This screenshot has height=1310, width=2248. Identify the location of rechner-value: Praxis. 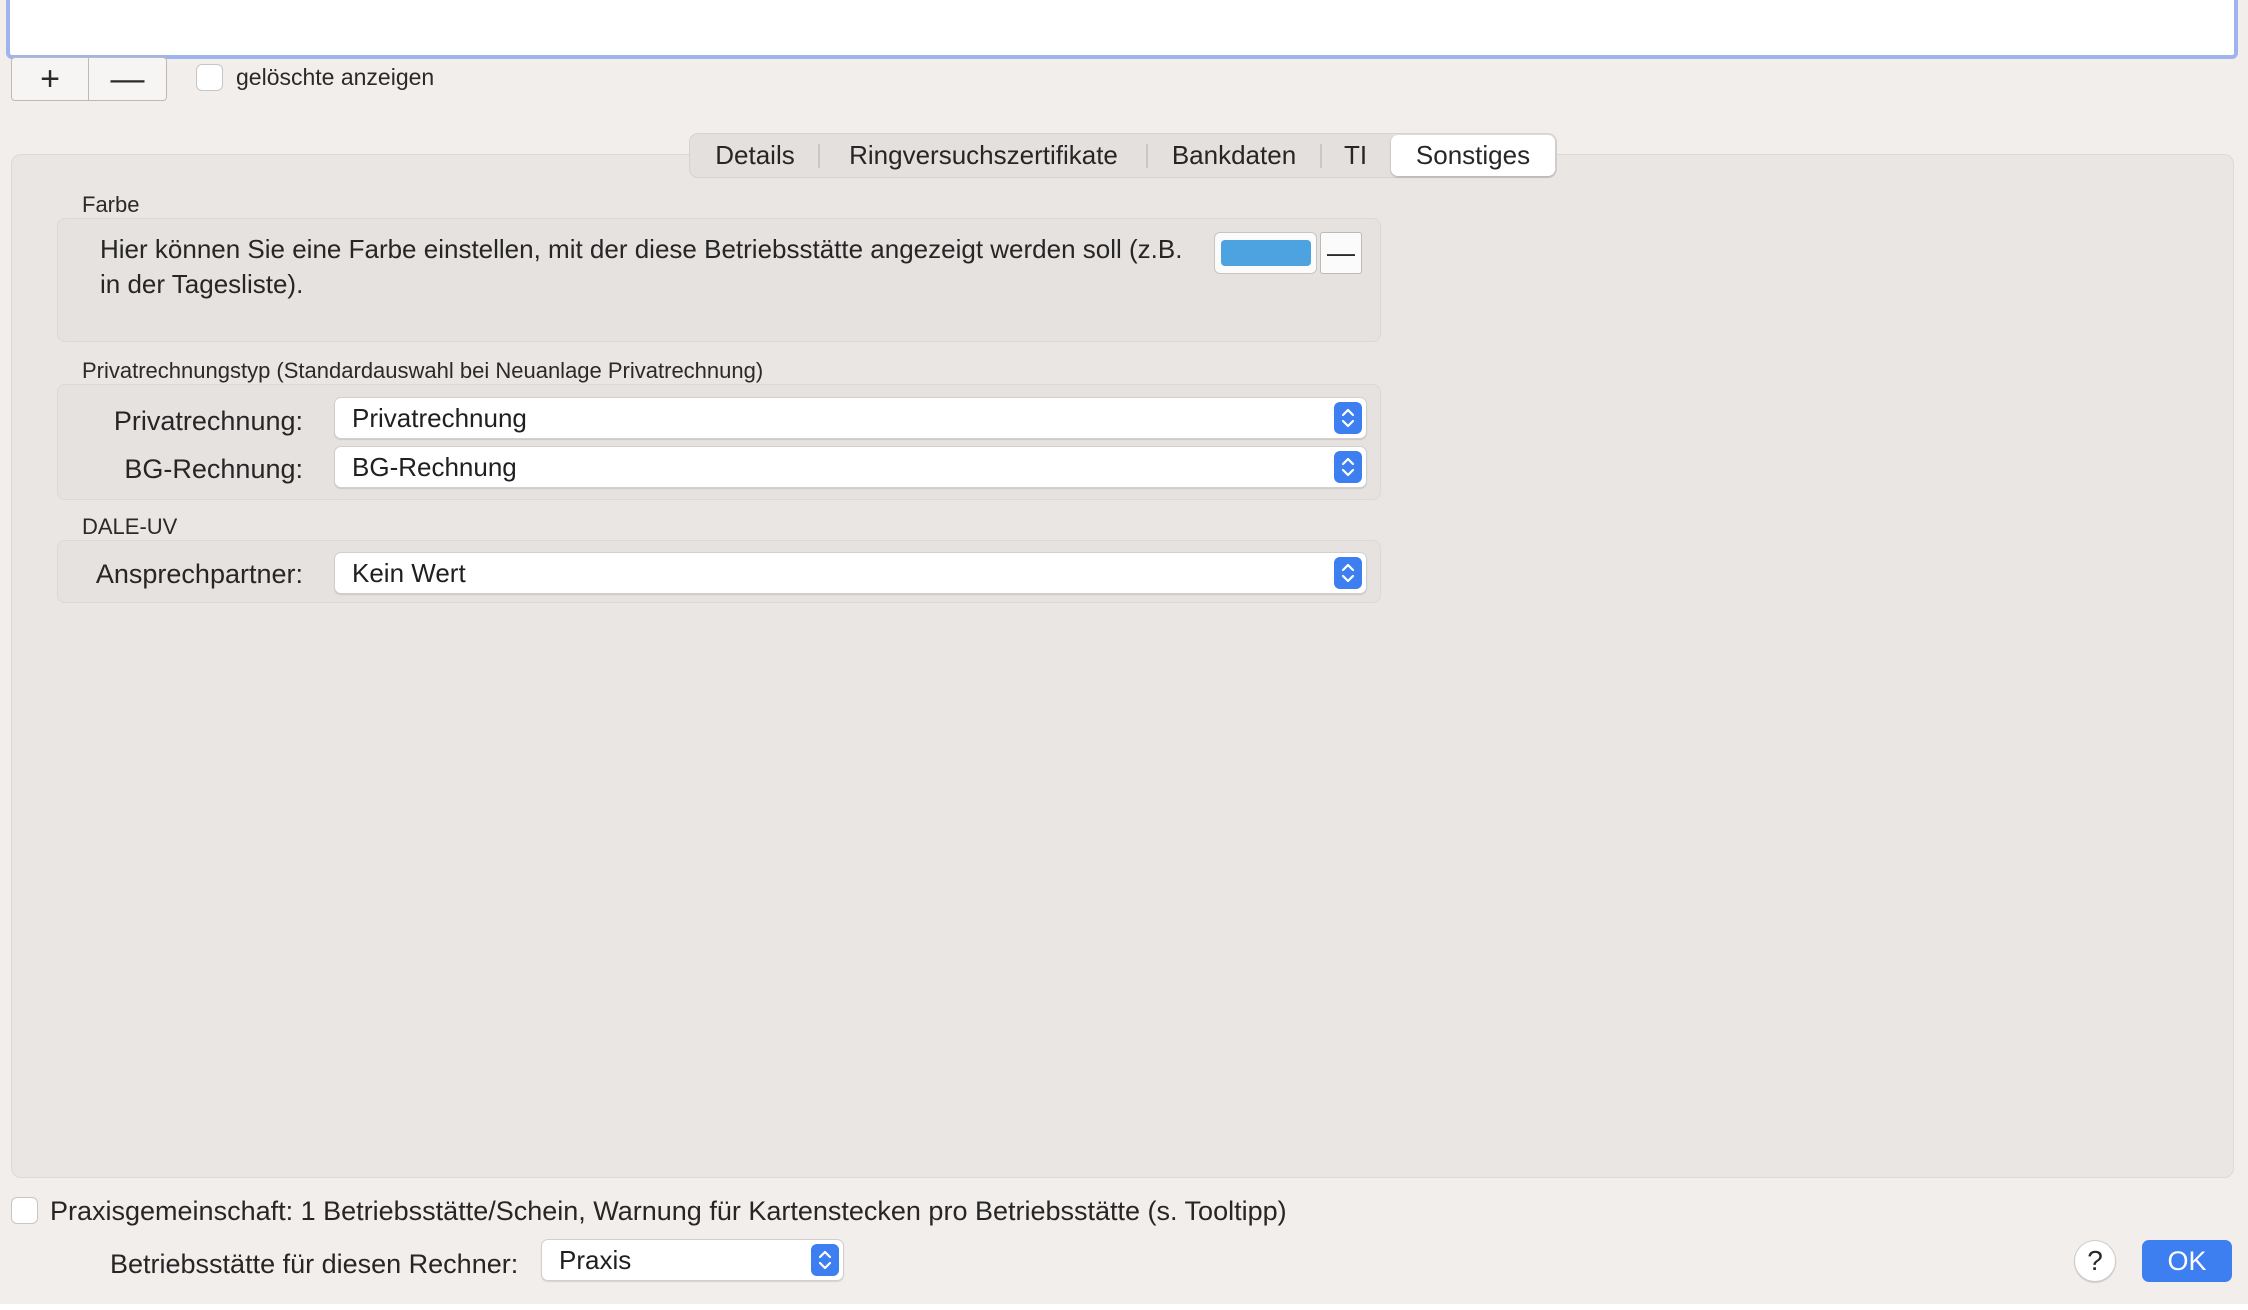
(595, 1259).